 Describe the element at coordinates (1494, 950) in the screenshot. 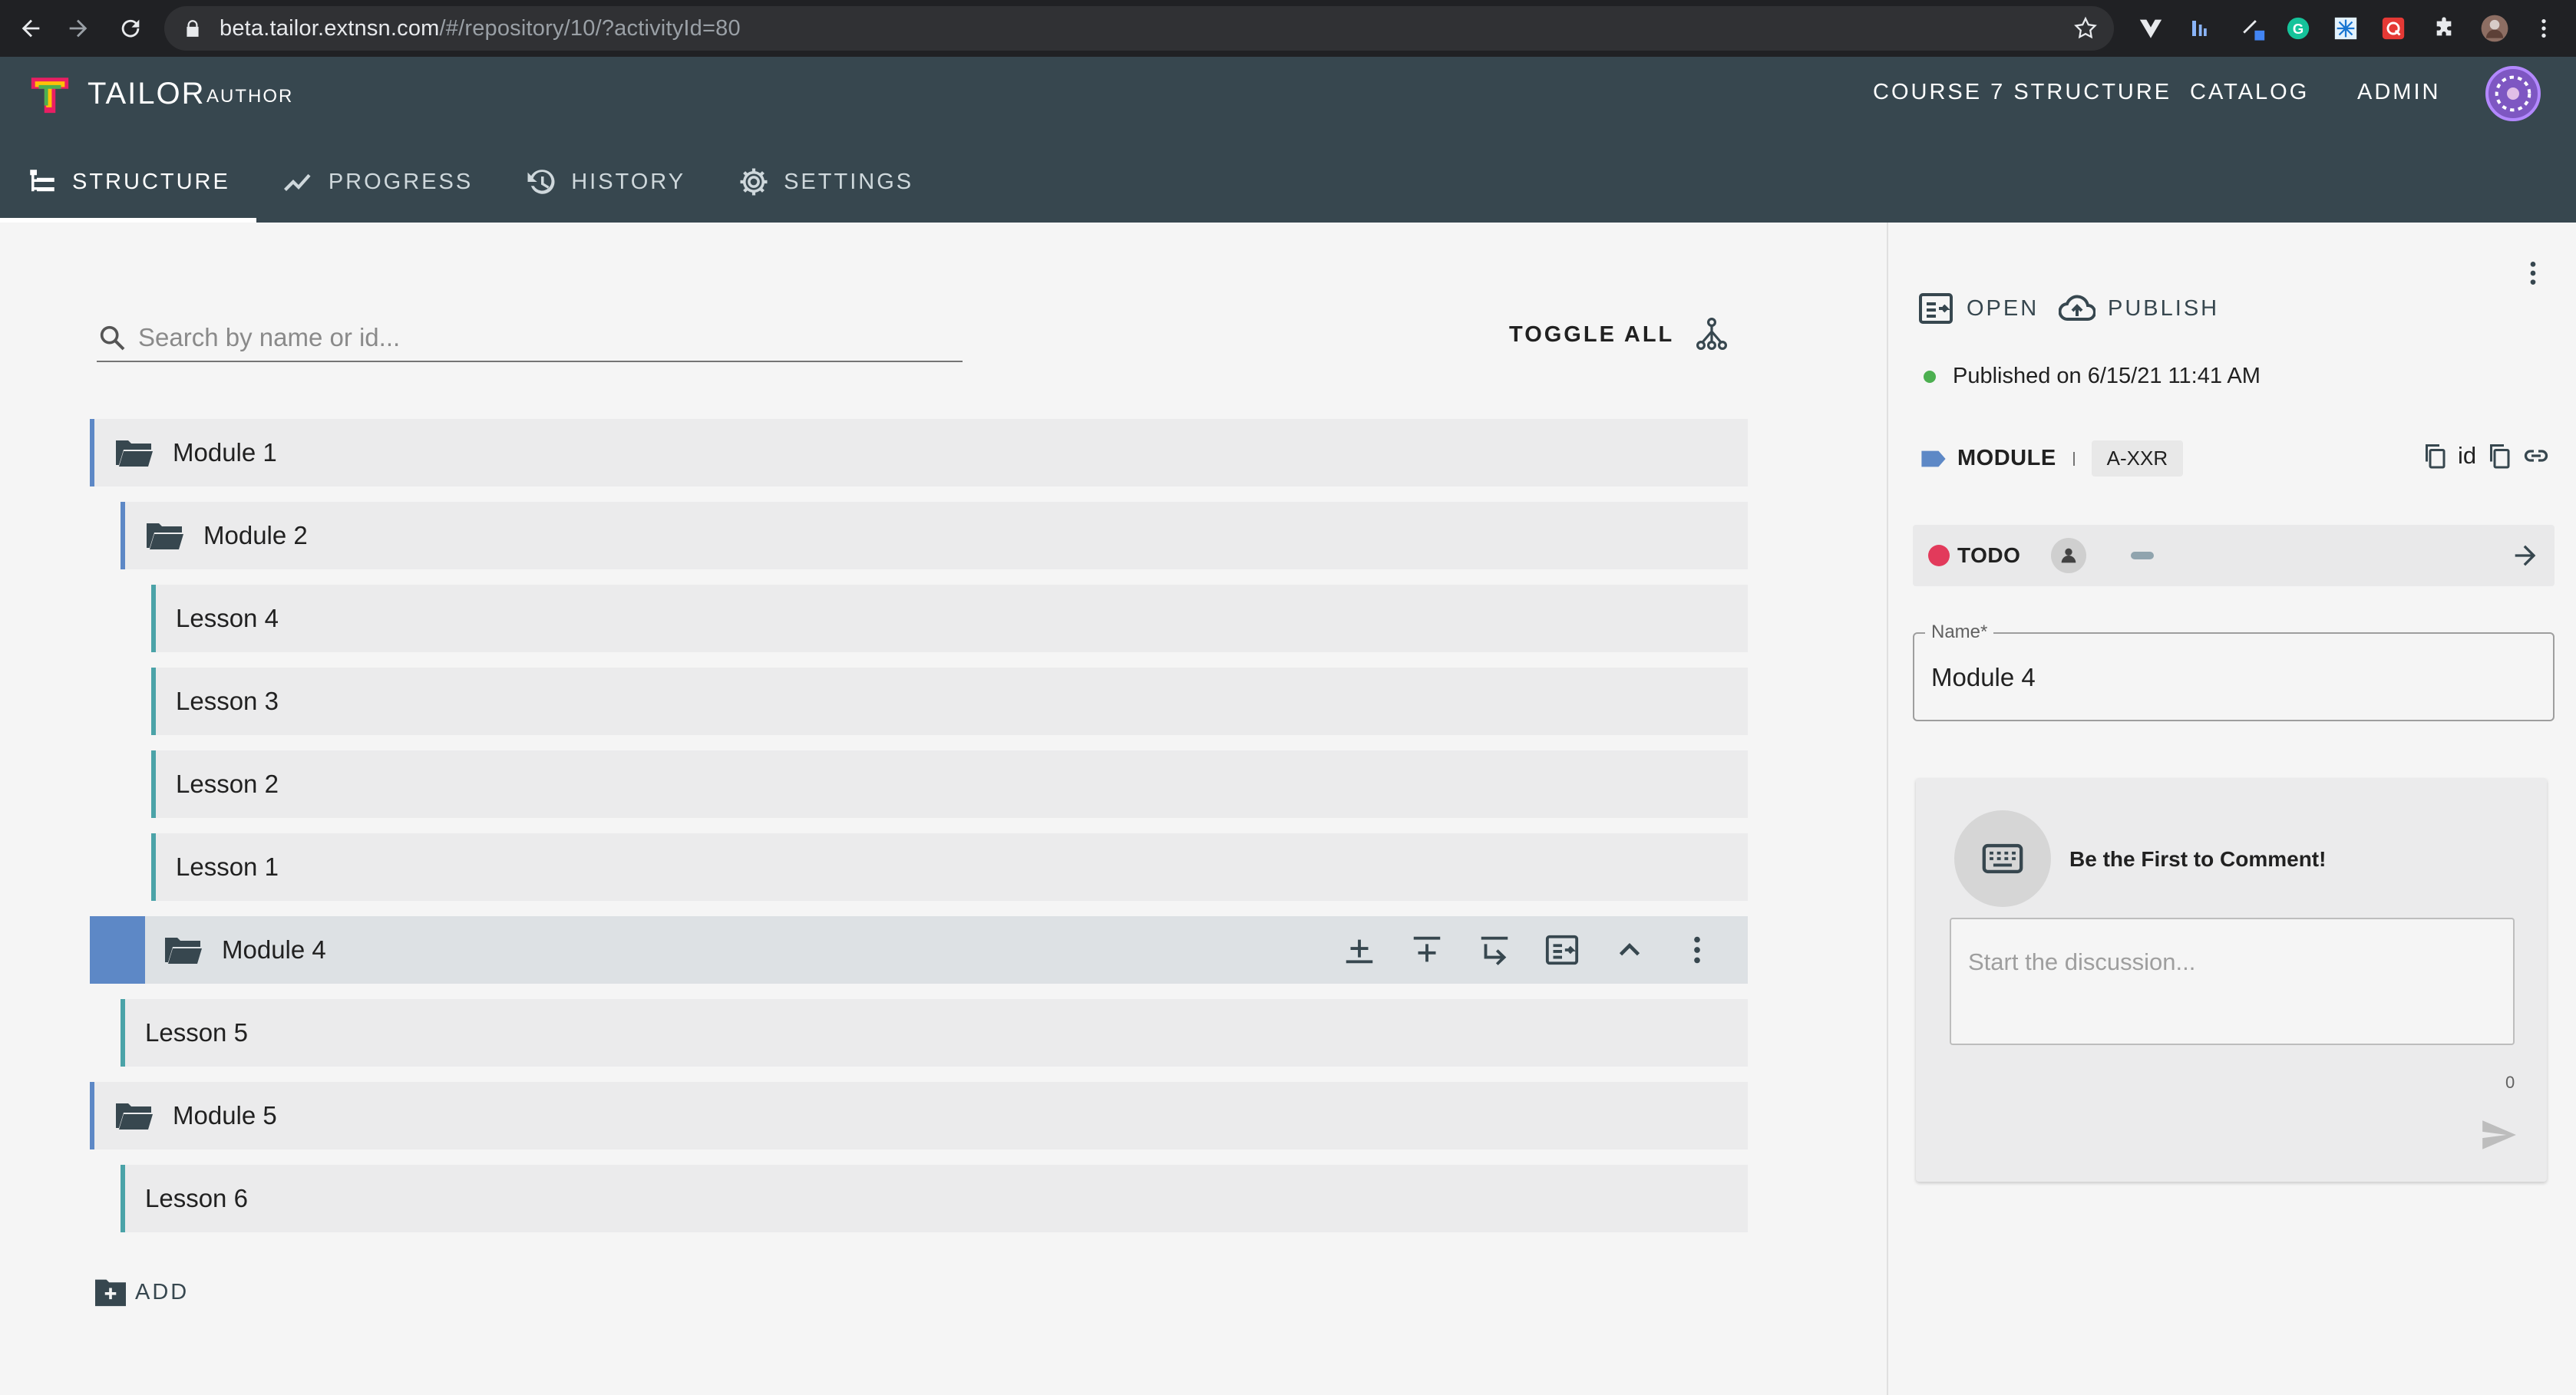

I see `add-into-button` at that location.